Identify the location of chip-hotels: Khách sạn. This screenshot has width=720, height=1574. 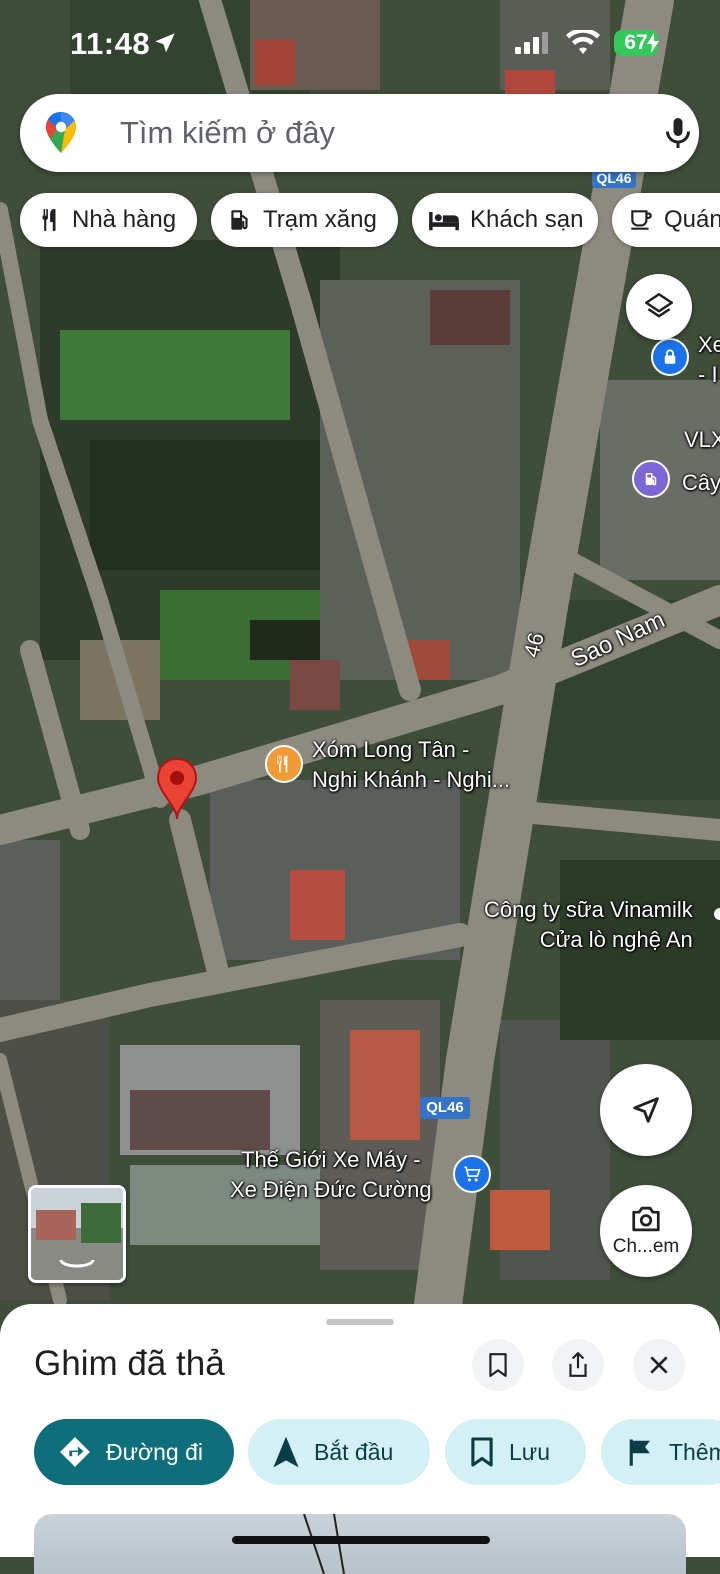
(505, 220).